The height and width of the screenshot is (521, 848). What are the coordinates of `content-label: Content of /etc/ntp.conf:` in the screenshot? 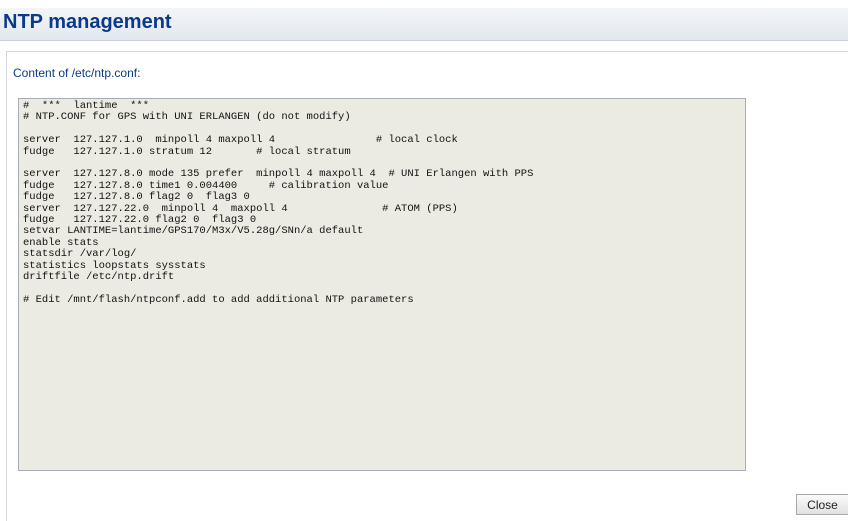 It's located at (77, 73).